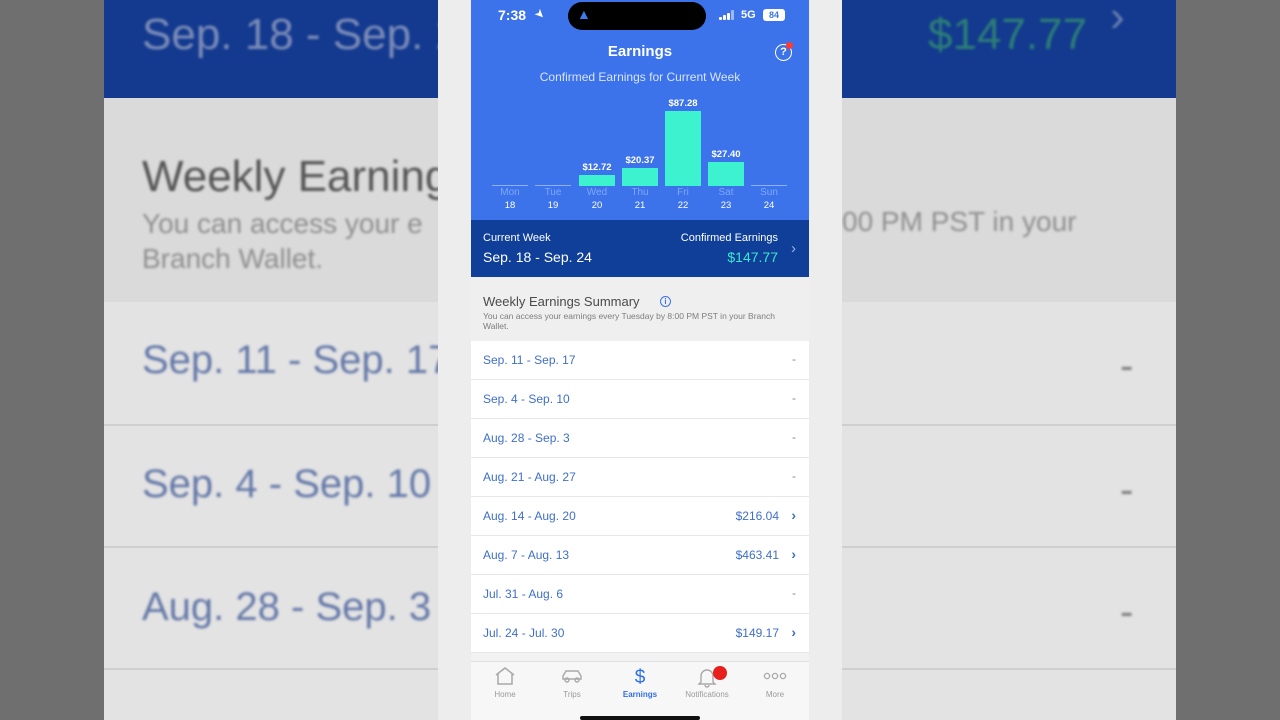  I want to click on background-row: Sep. 11 - Sep. 17, so click(296, 360).